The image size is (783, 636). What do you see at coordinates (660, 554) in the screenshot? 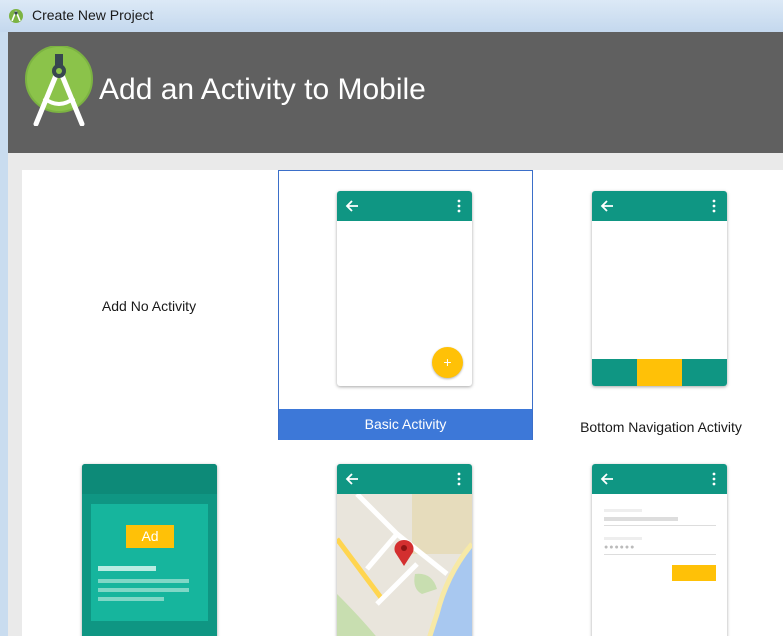
I see `password-field-underline` at bounding box center [660, 554].